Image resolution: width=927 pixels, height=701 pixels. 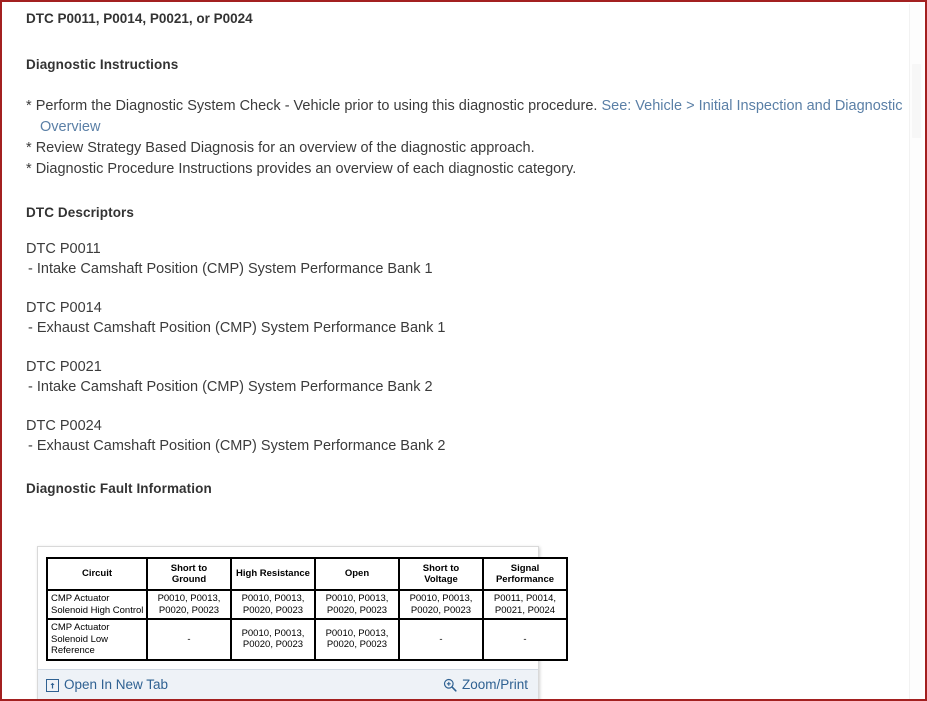 I want to click on dtc-code: DTC P0014, so click(x=64, y=308).